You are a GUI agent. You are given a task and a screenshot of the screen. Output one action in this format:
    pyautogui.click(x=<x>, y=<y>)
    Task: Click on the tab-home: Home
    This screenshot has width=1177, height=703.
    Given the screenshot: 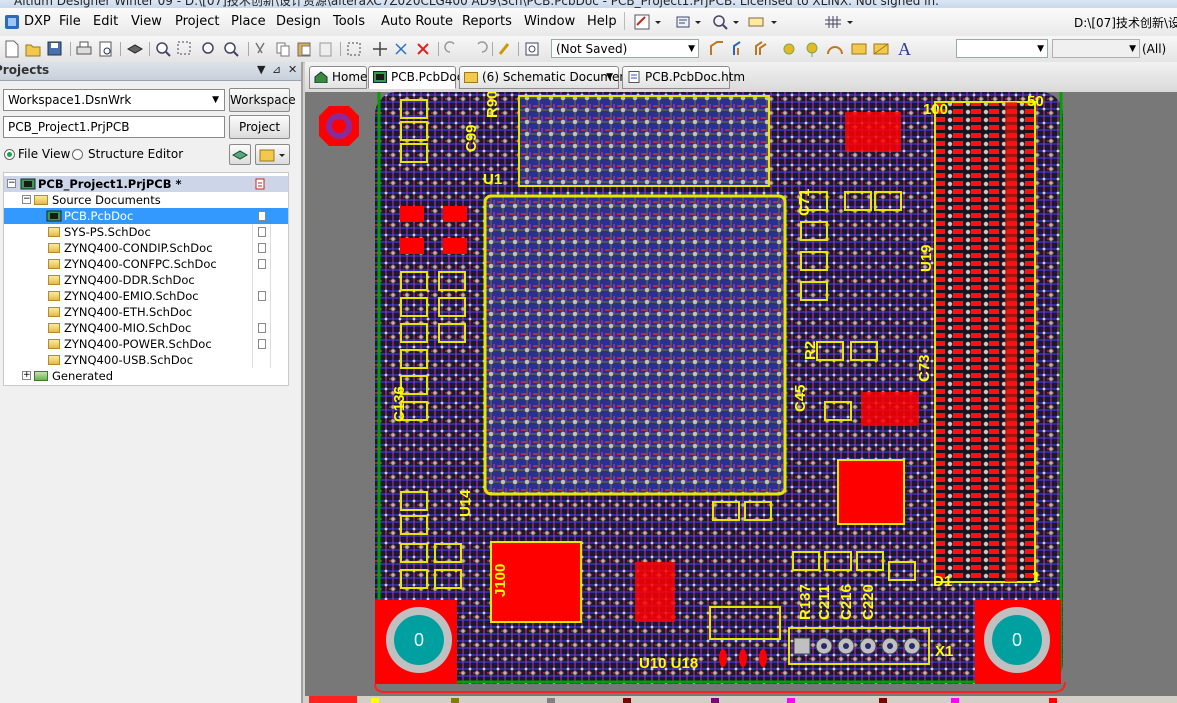 What is the action you would take?
    pyautogui.click(x=338, y=77)
    